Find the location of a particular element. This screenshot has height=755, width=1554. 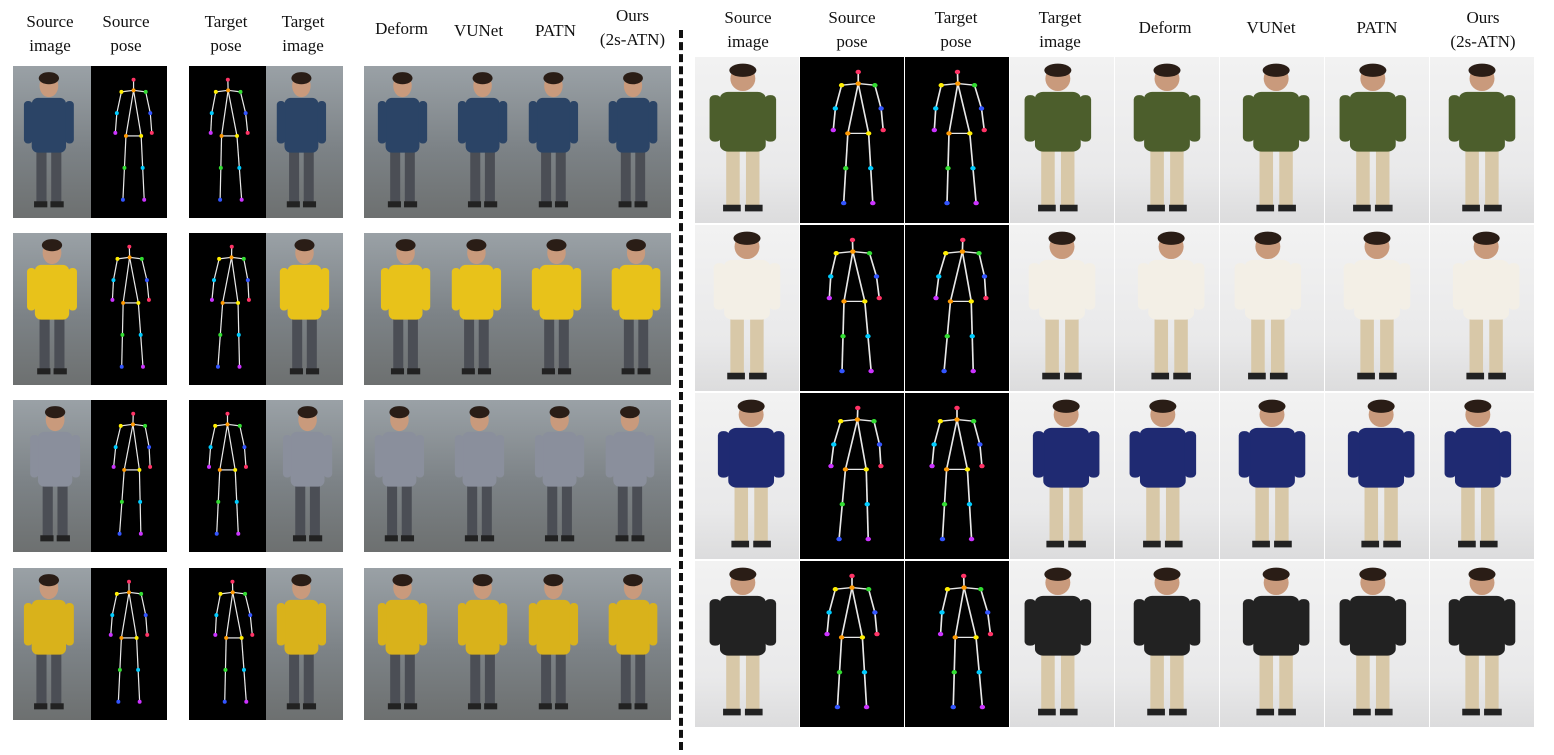

left-header-patn: PATN is located at coordinates (555, 30).